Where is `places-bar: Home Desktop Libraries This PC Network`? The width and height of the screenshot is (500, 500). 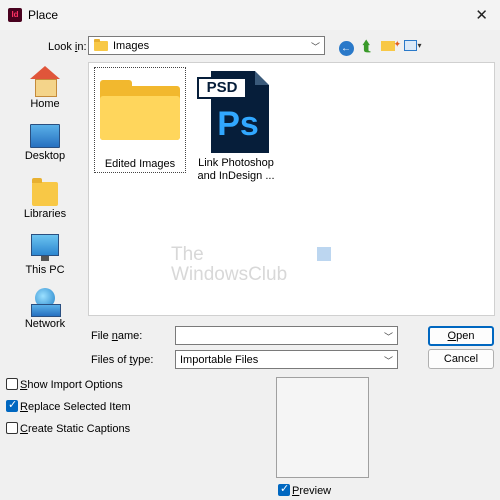 places-bar: Home Desktop Libraries This PC Network is located at coordinates (45, 201).